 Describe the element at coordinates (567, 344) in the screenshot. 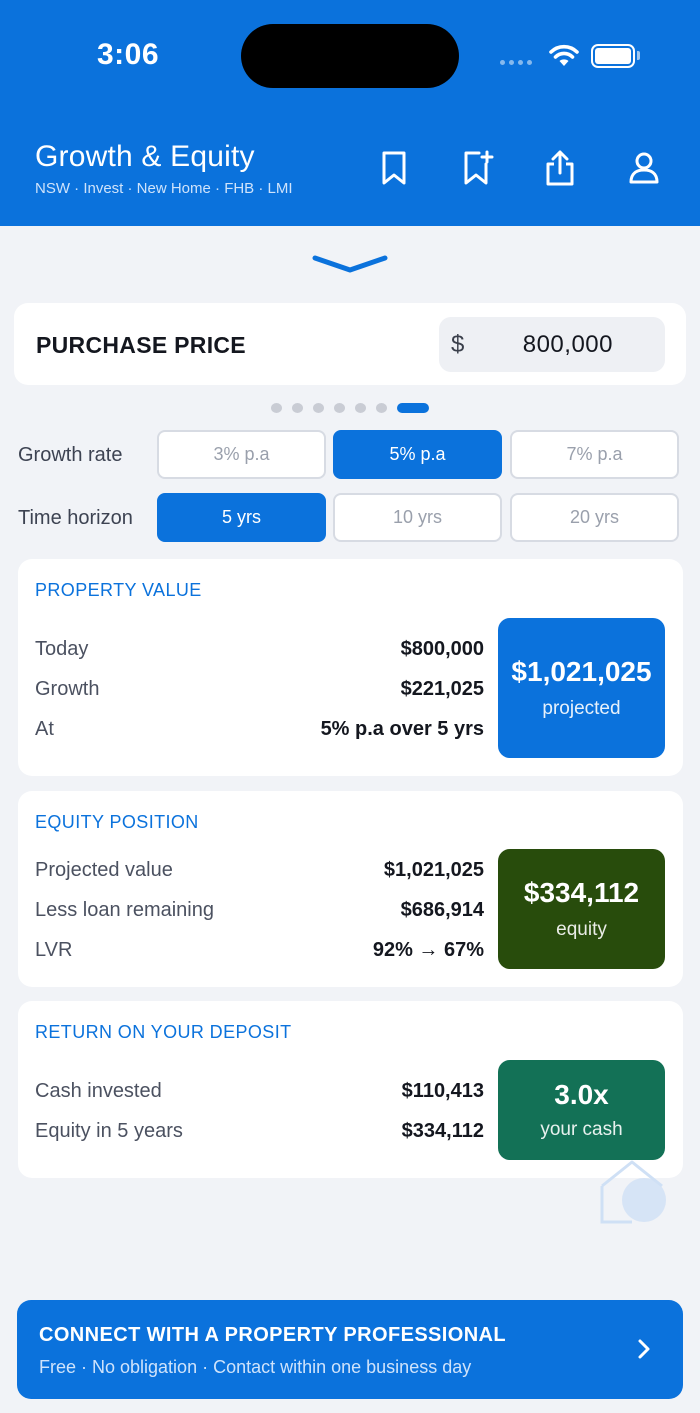

I see `purchase-price-value: 800,000` at that location.